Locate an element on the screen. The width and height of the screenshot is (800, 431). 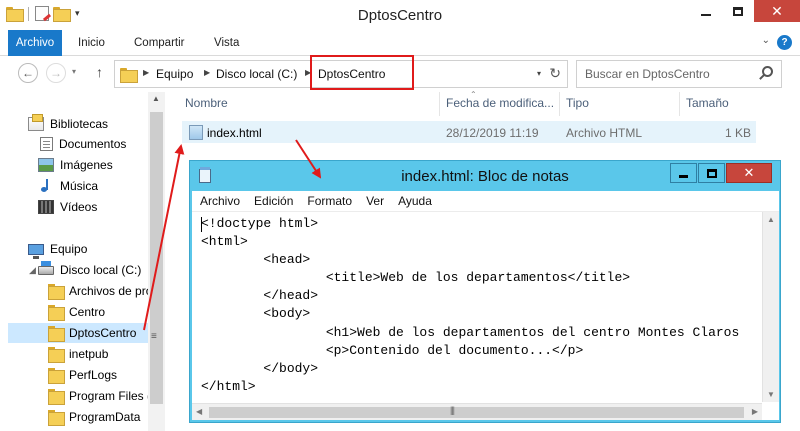
expand-ribbon-icon: ⌄ is located at coordinates (766, 40).